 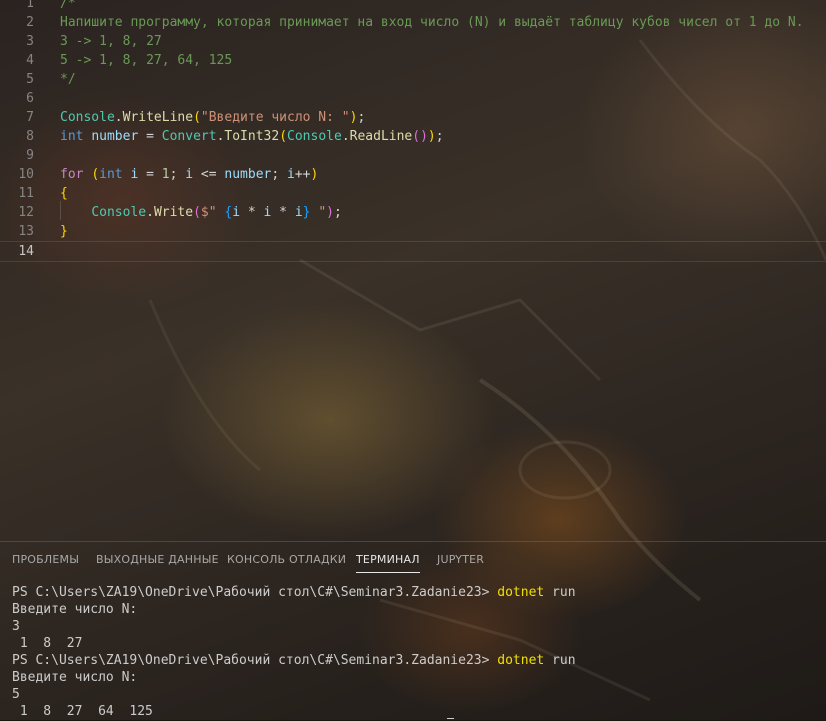 I want to click on tab-output: ВЫХОДНЫЕ ДАННЫЕ, so click(x=157, y=559).